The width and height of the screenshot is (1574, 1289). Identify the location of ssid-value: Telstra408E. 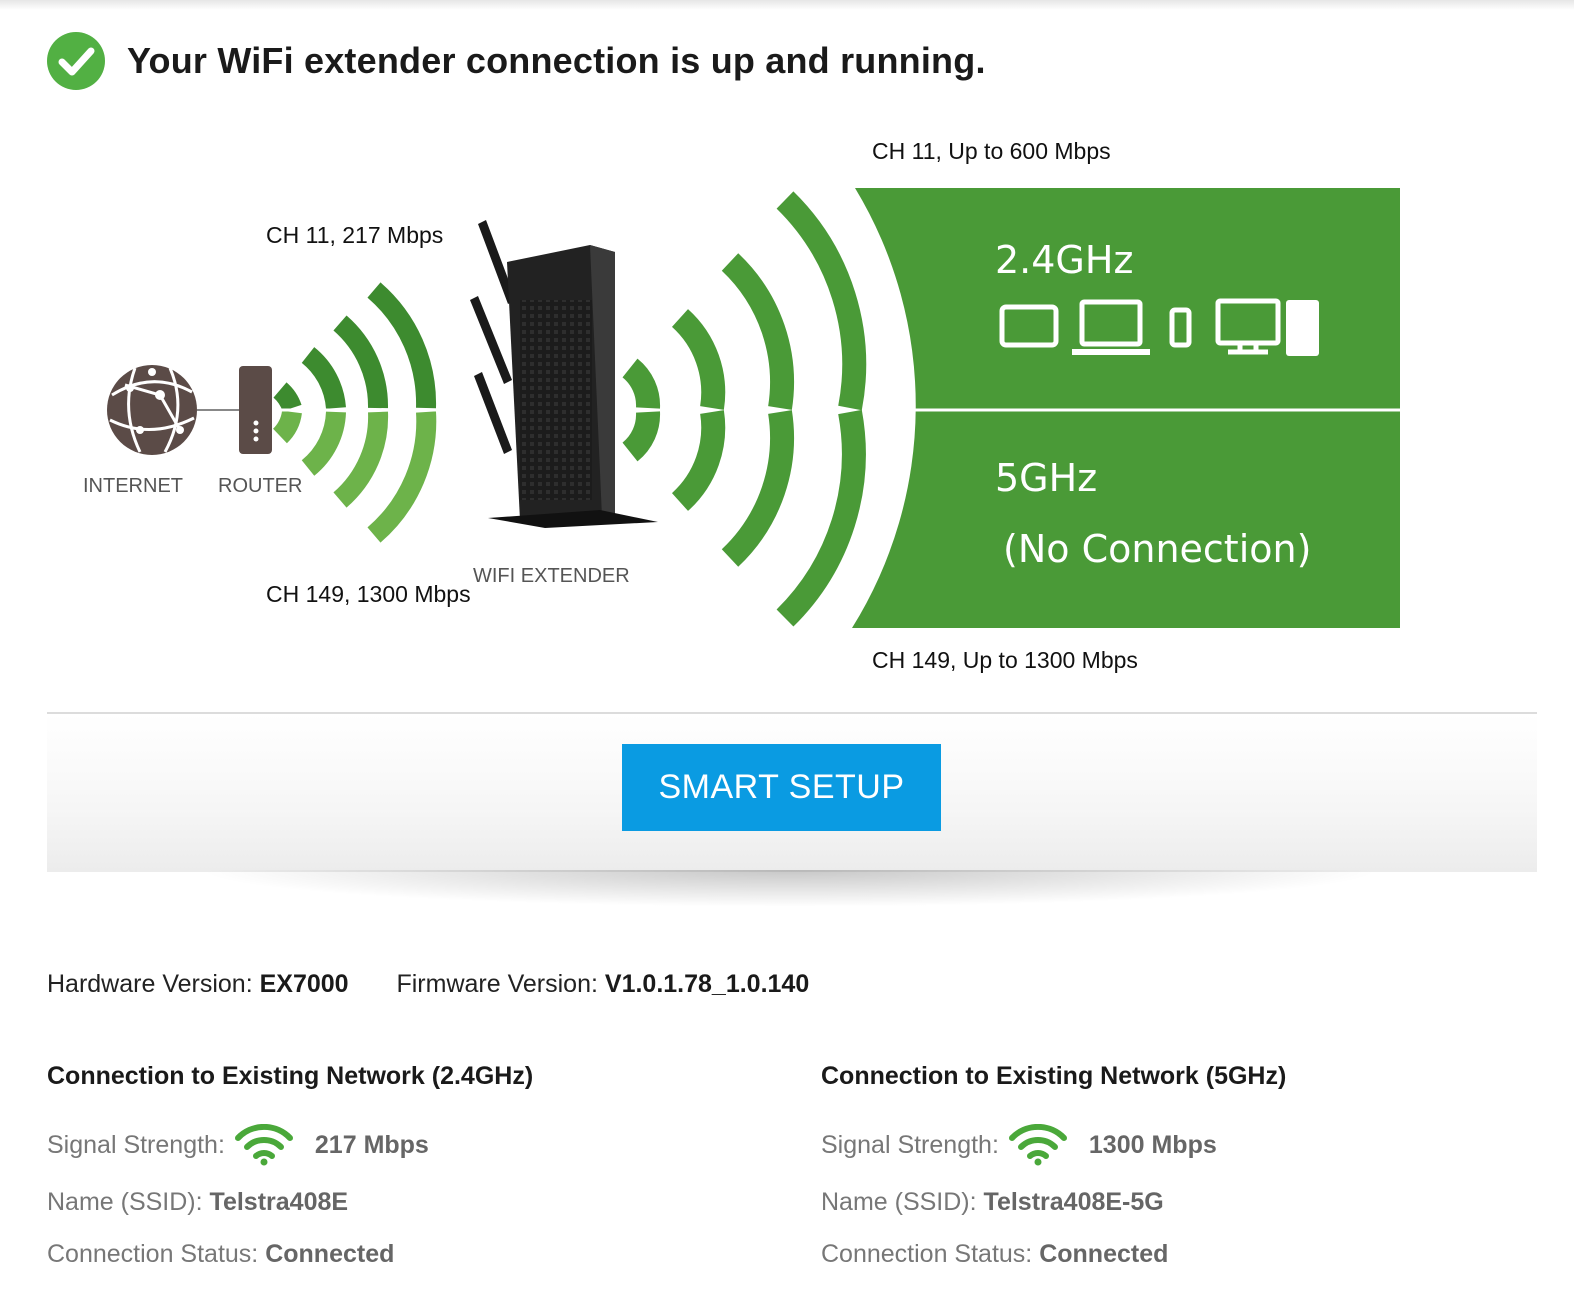
(279, 1202).